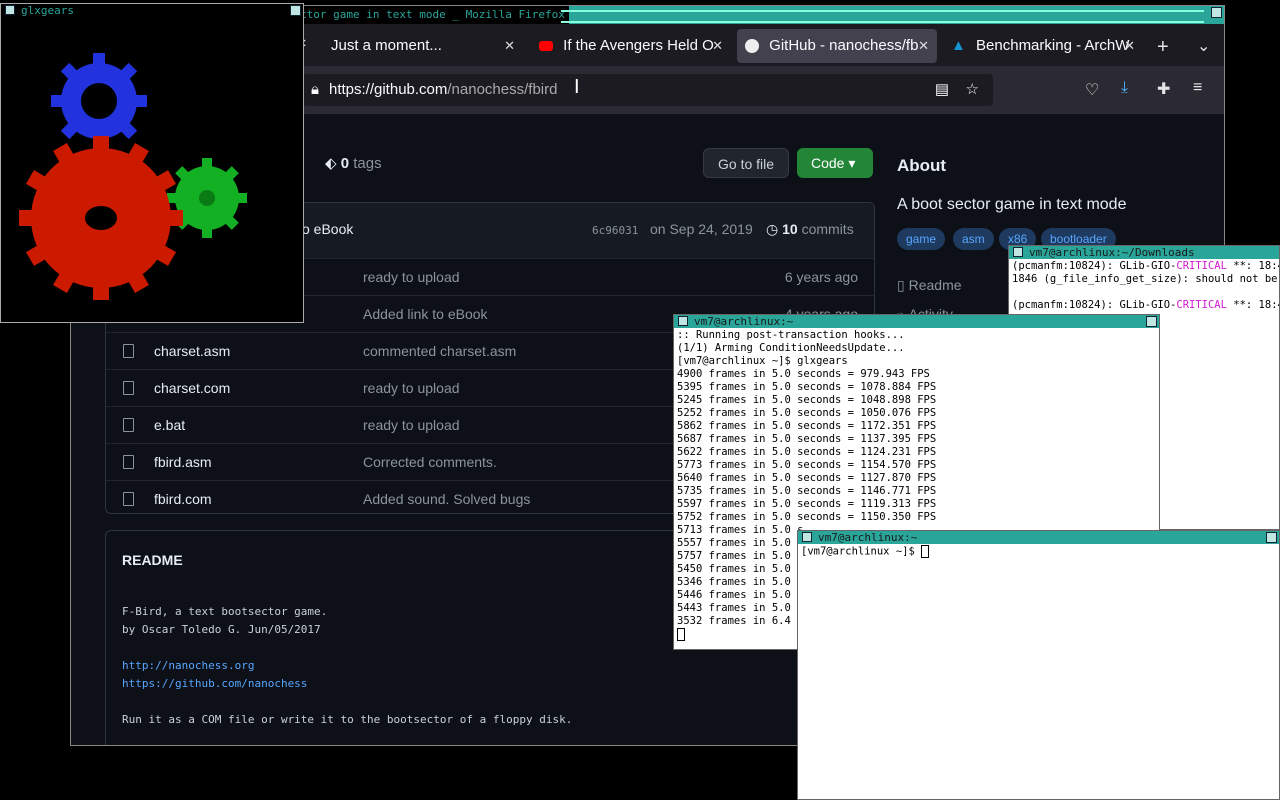 The image size is (1280, 800). I want to click on terminal-titlebar: vm7@archlinux:~/Downloads, so click(1144, 252).